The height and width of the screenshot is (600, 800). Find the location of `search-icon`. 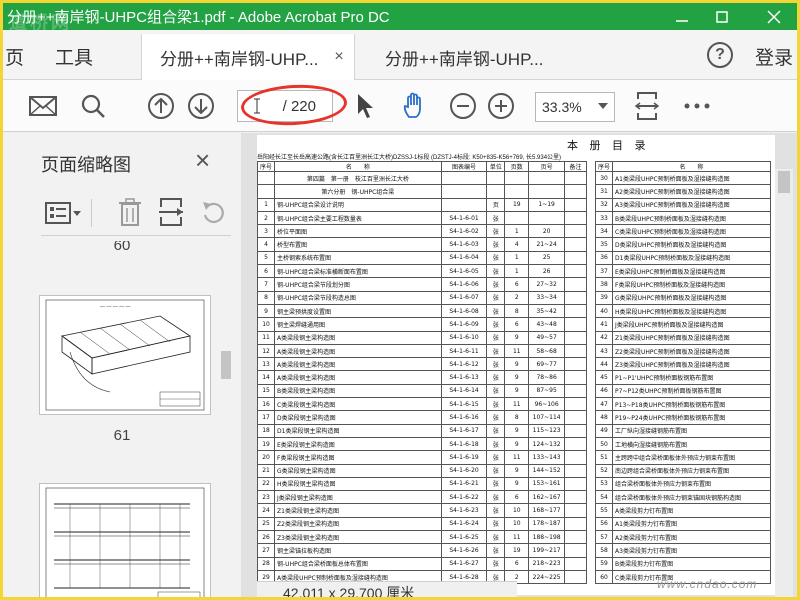

search-icon is located at coordinates (93, 106).